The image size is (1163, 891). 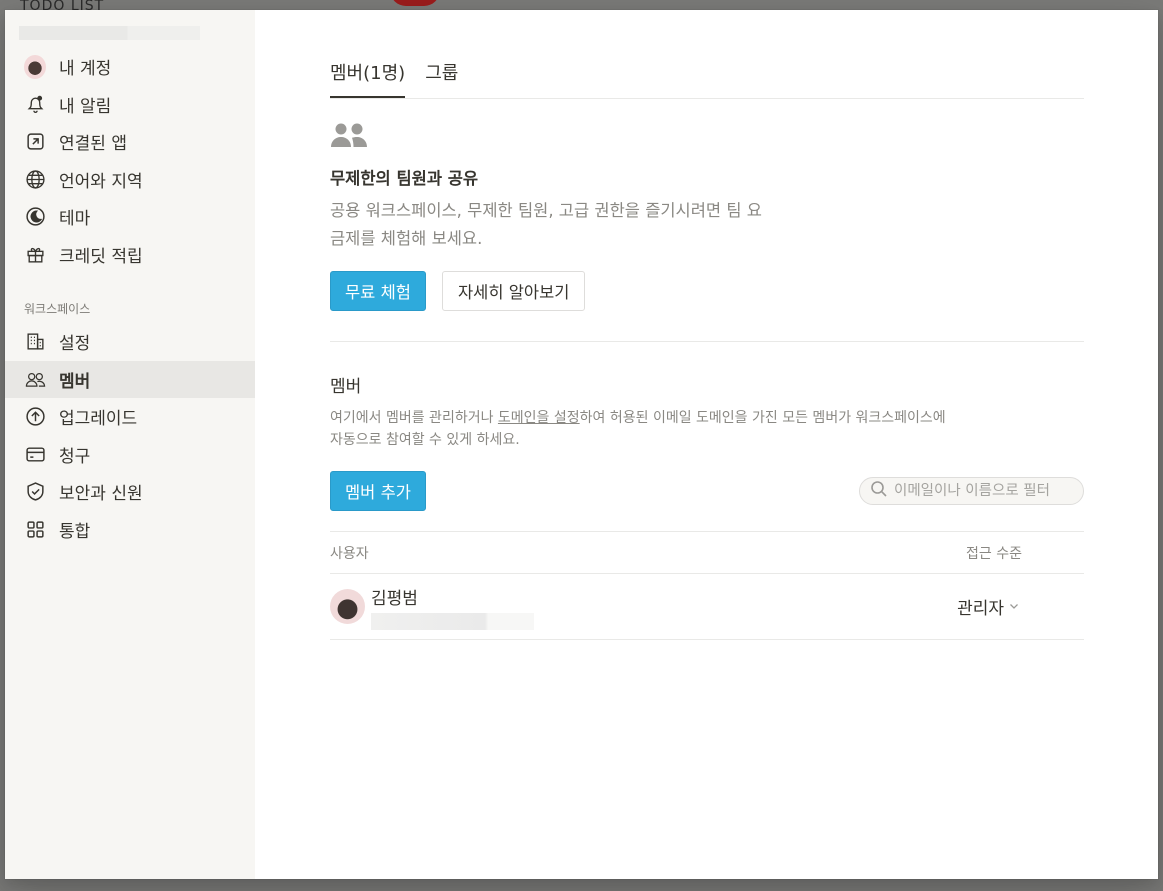 I want to click on account-email-redacted, so click(x=109, y=33).